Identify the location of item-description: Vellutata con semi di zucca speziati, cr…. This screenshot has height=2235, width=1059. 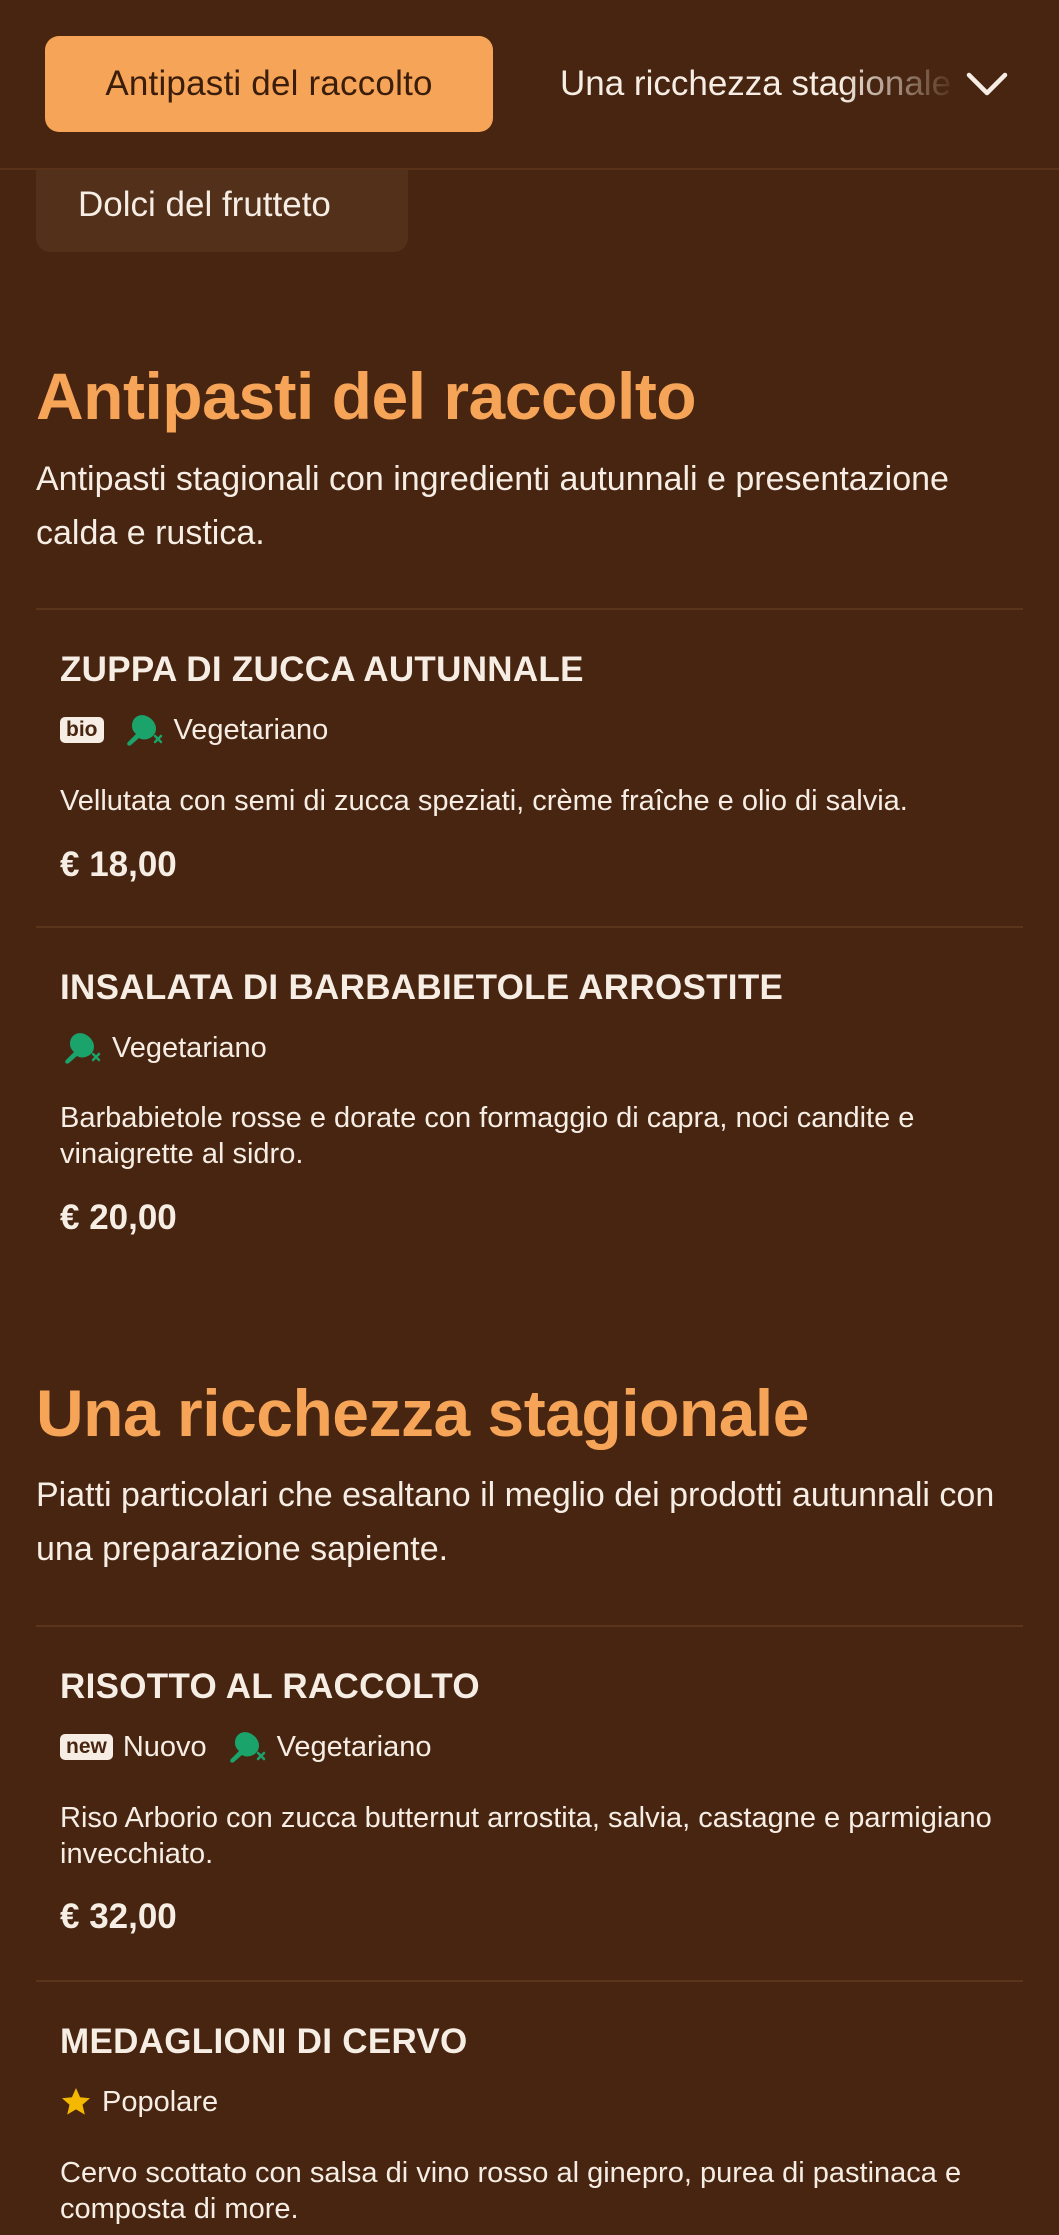
(484, 801).